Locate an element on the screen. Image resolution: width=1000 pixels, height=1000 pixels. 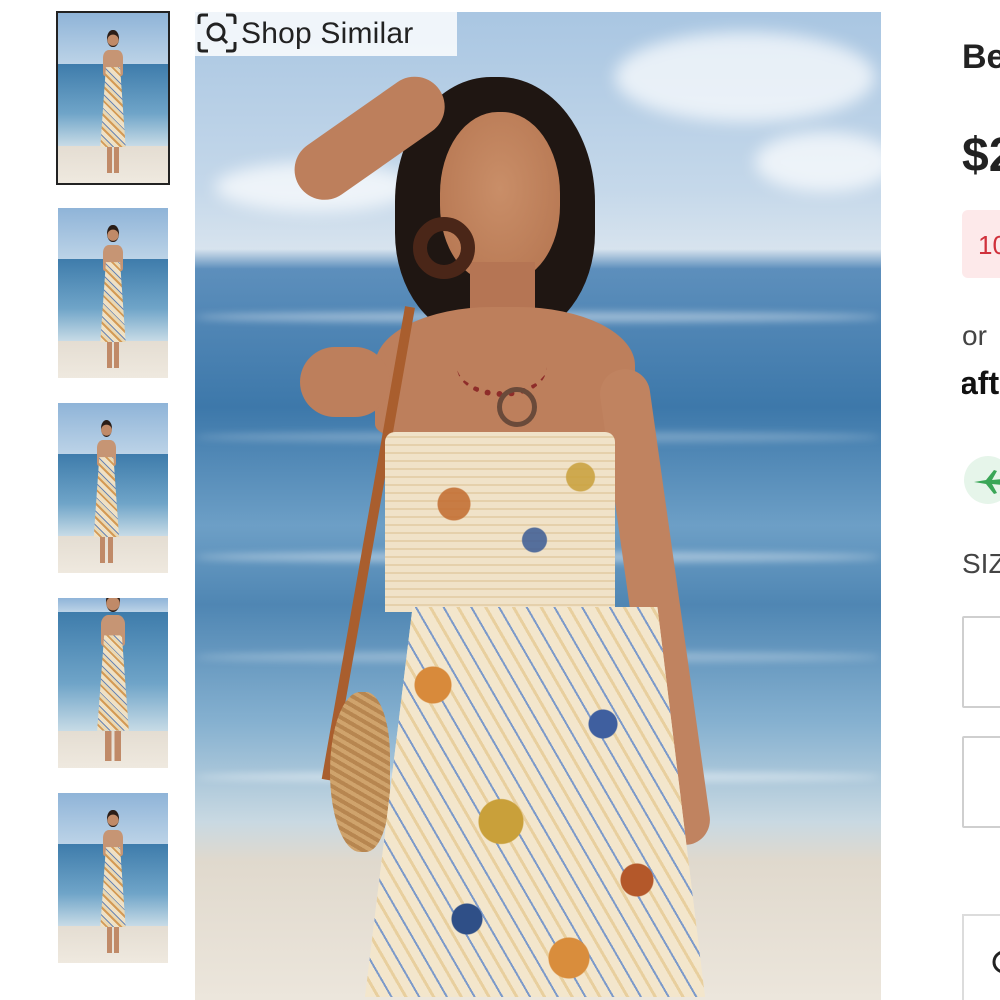
product-price: $2 is located at coordinates (981, 155).